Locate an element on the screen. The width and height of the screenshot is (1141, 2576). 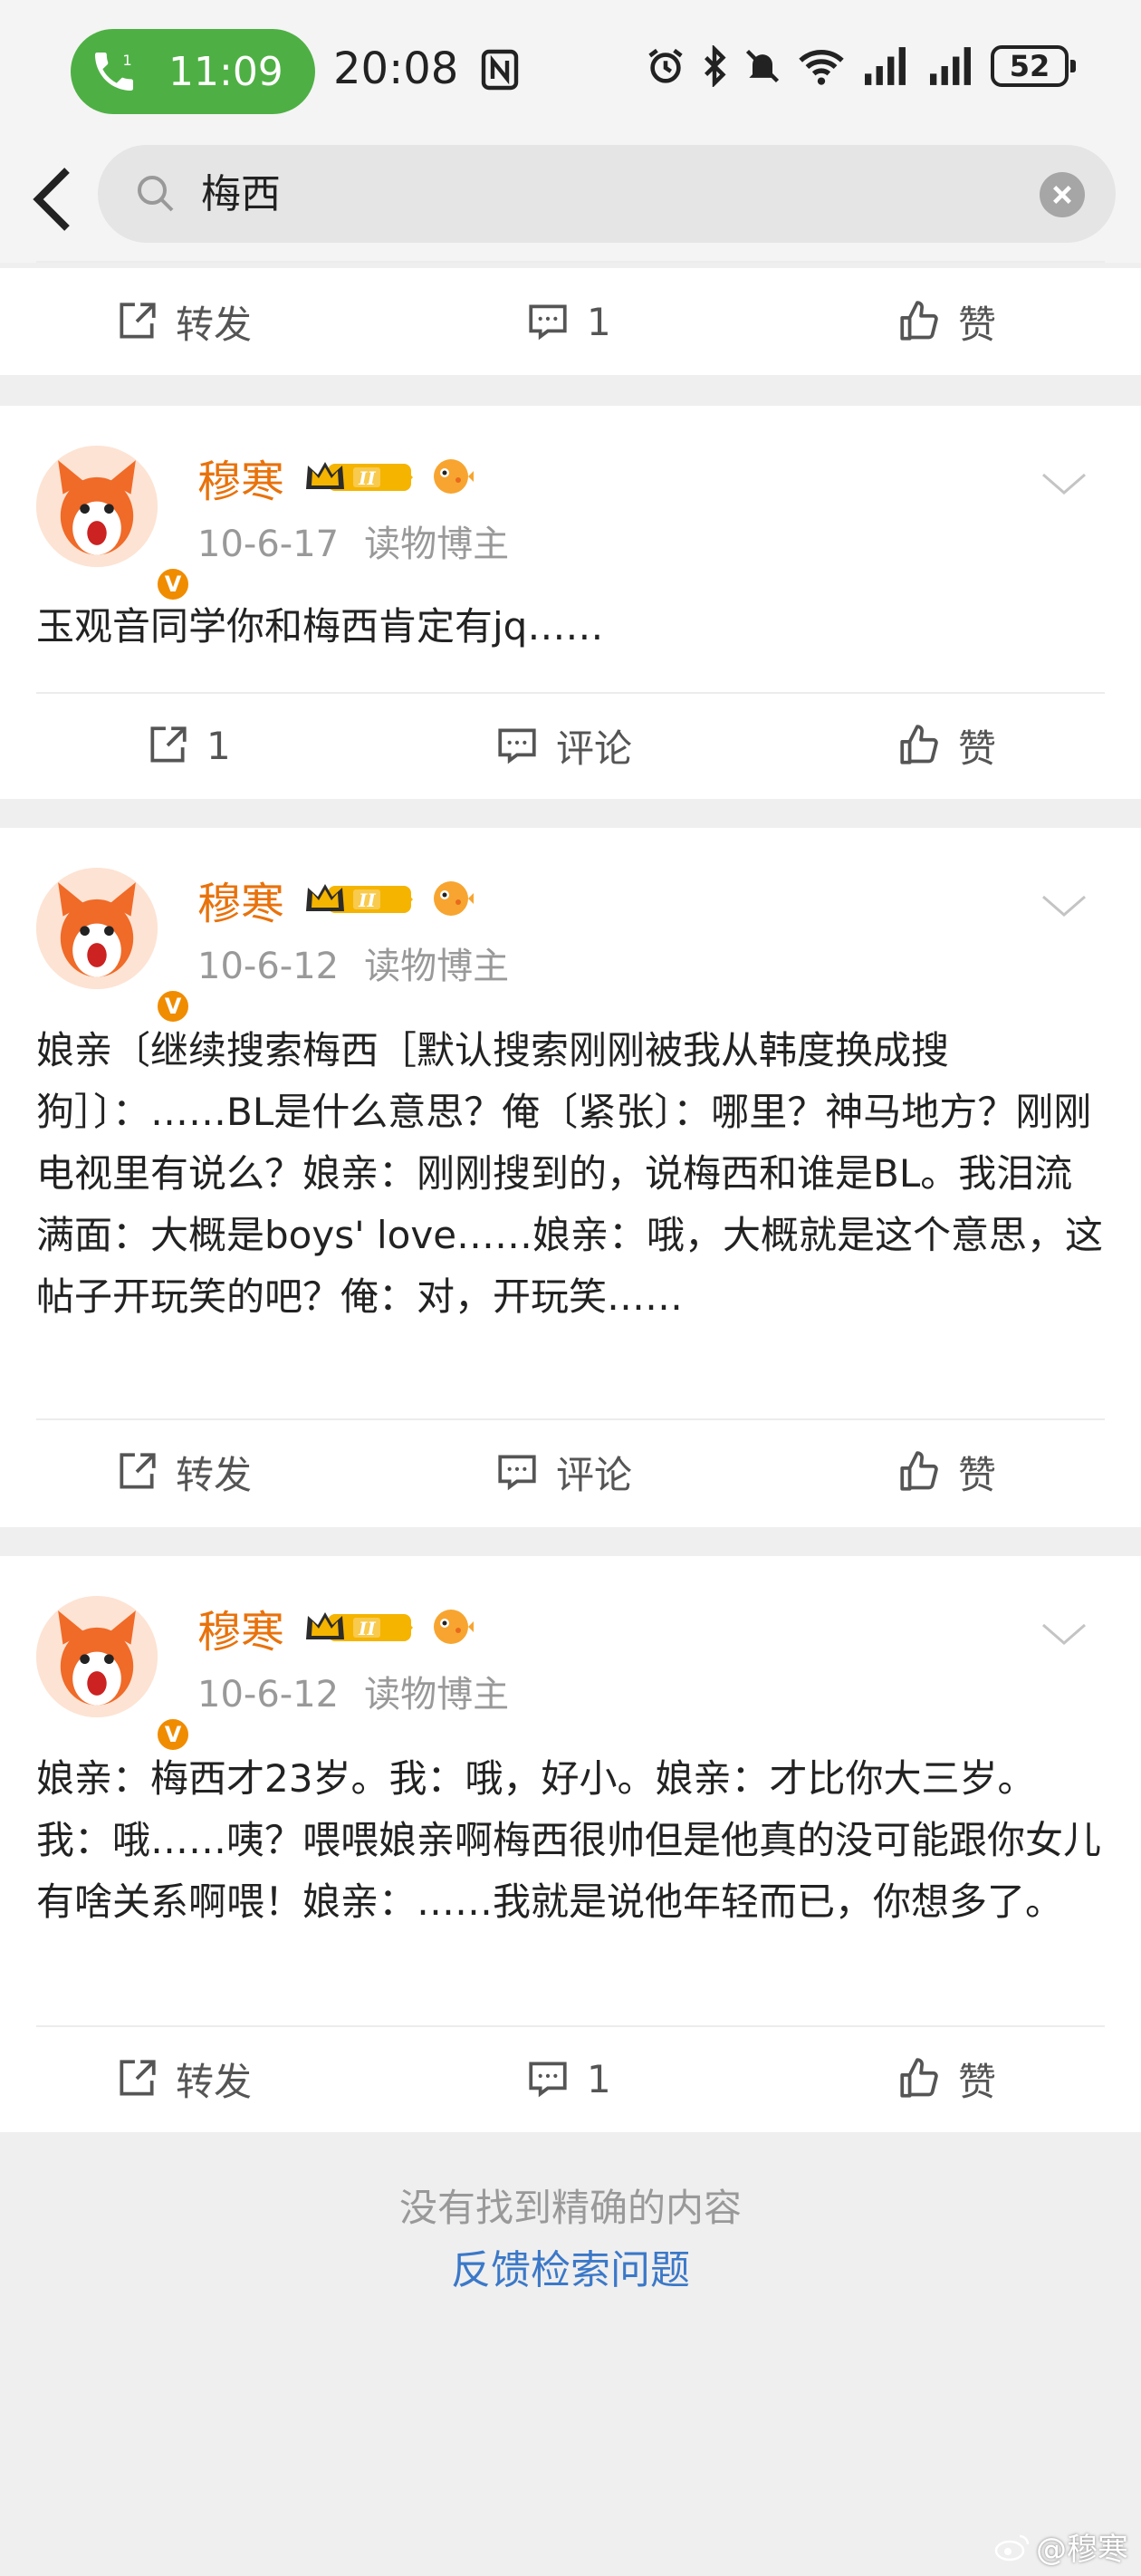
search-icon is located at coordinates (156, 194).